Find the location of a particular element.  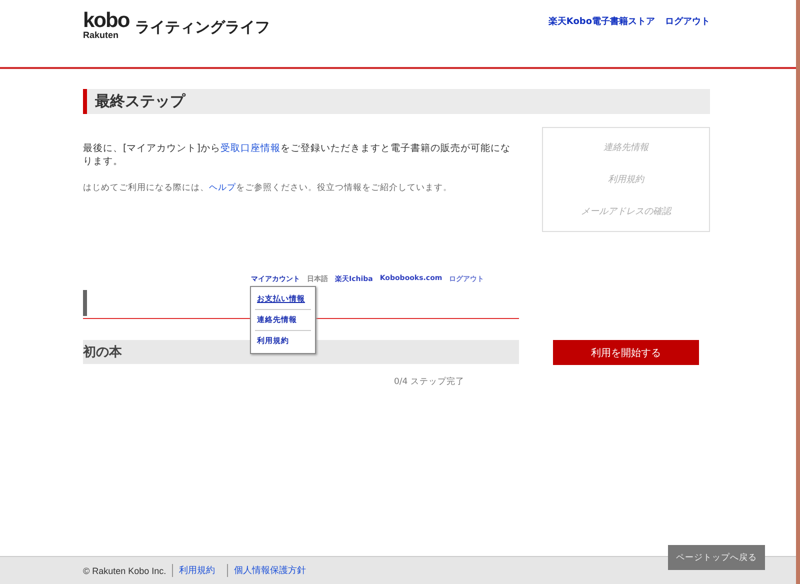

step-item: メールアドレスの確認 is located at coordinates (626, 212).